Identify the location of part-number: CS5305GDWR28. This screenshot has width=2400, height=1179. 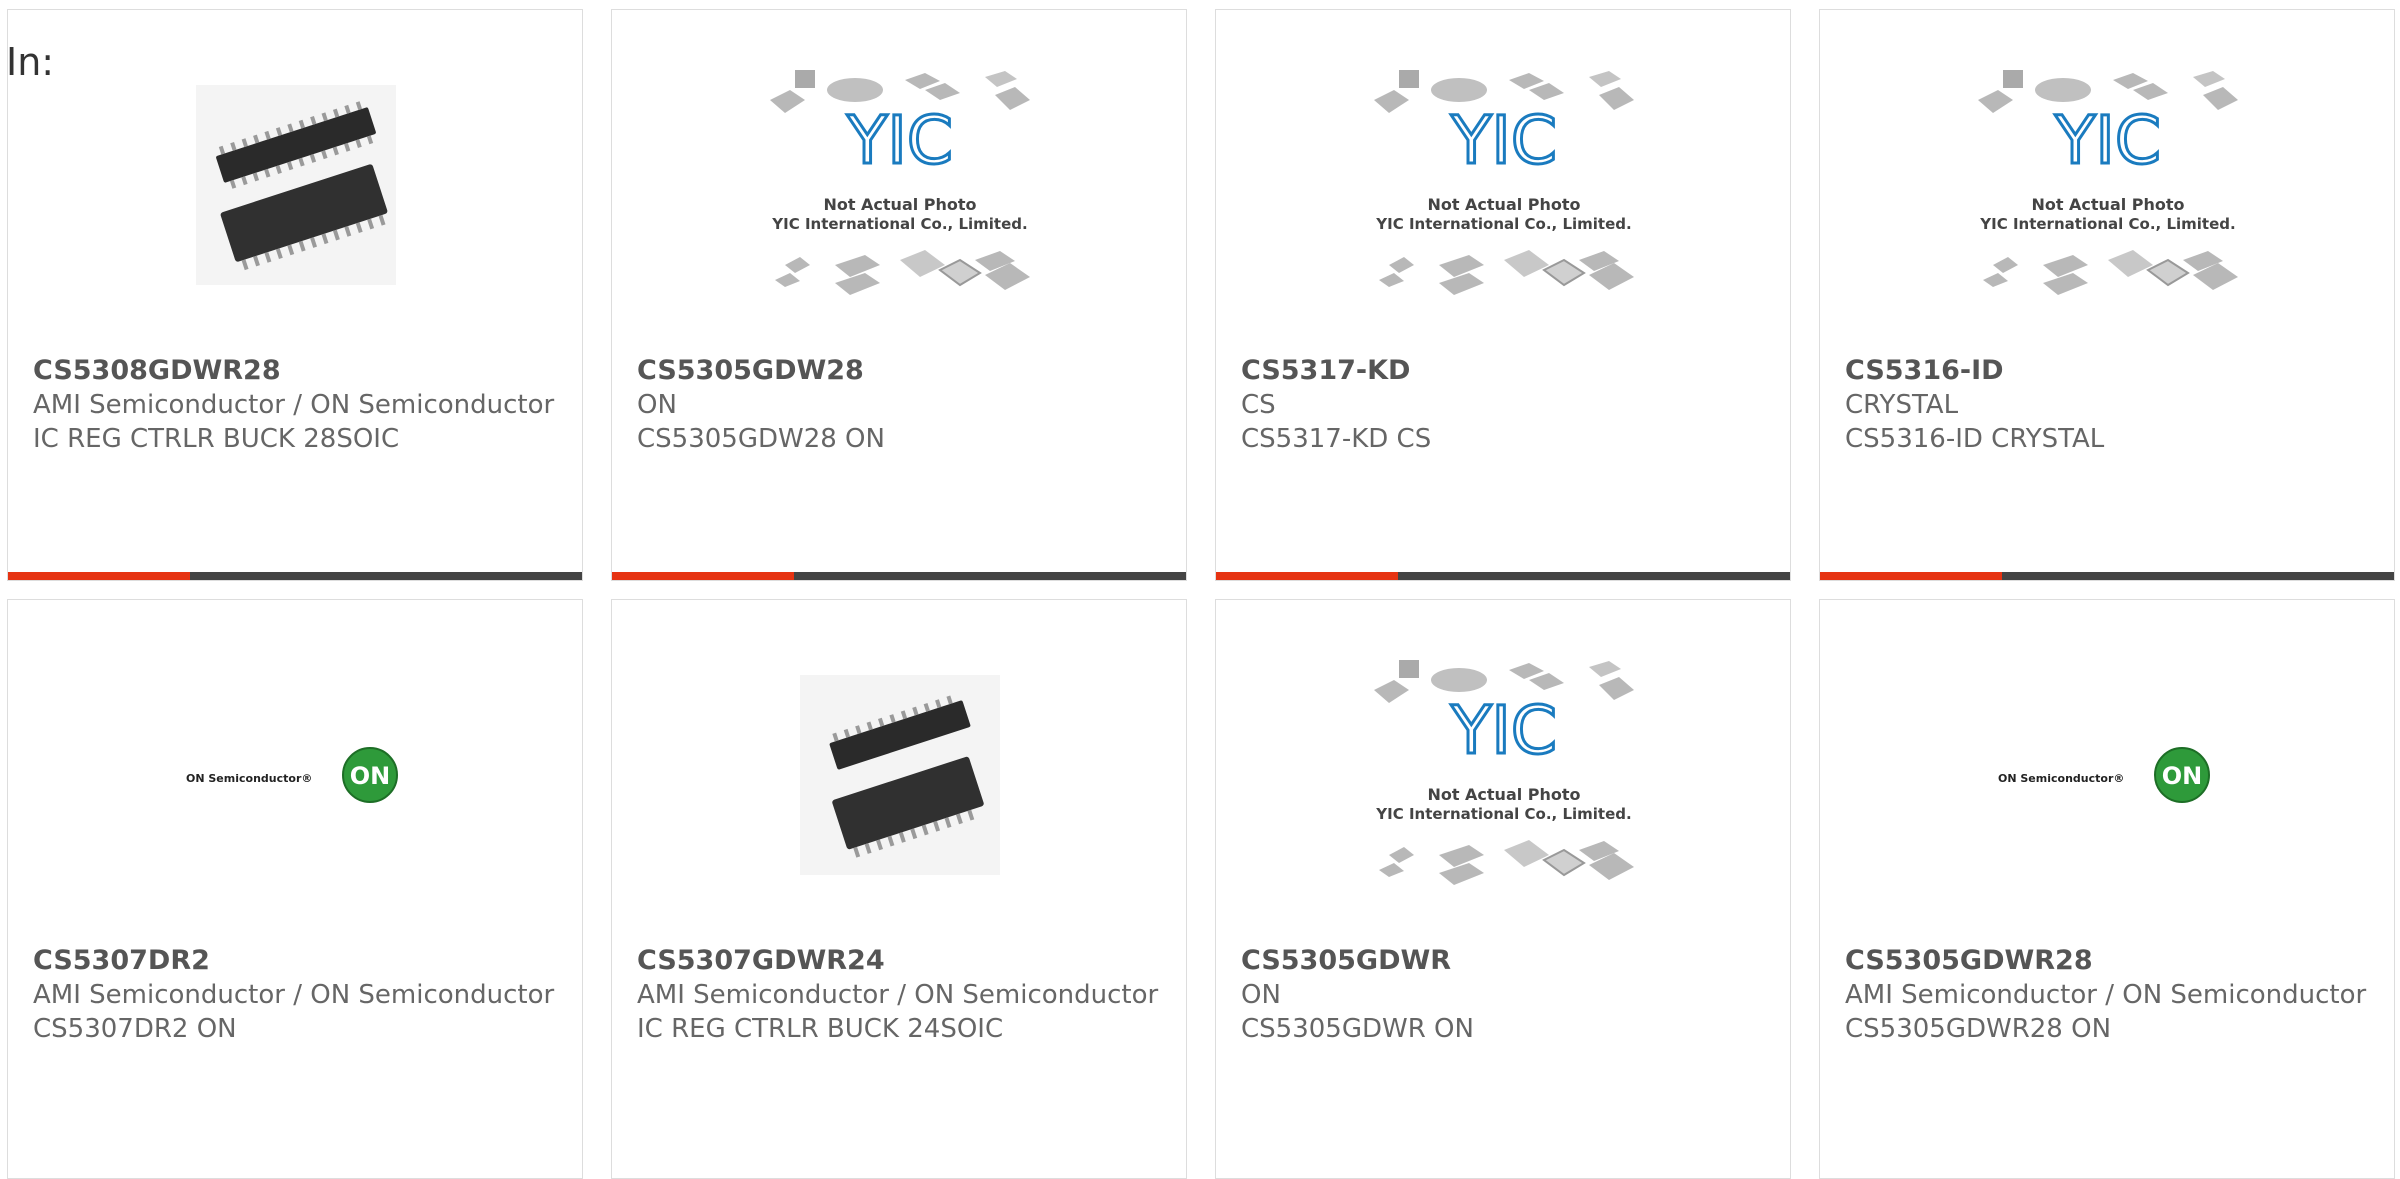
(2110, 961).